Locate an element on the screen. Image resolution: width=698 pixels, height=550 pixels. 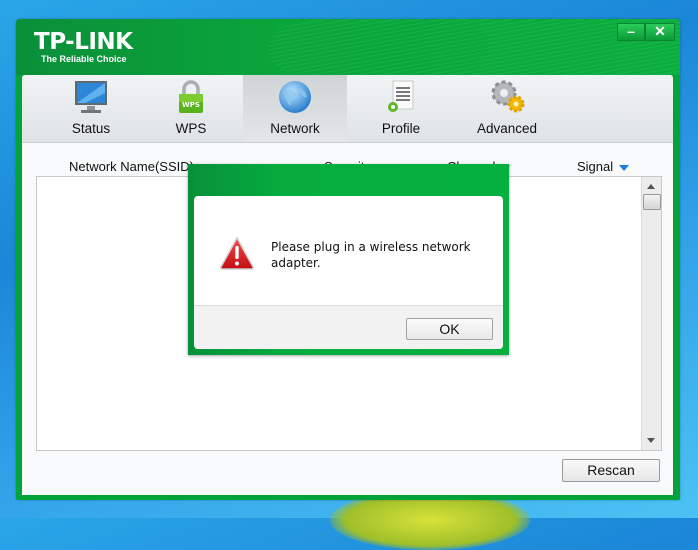
vertical-scrollbar is located at coordinates (651, 313).